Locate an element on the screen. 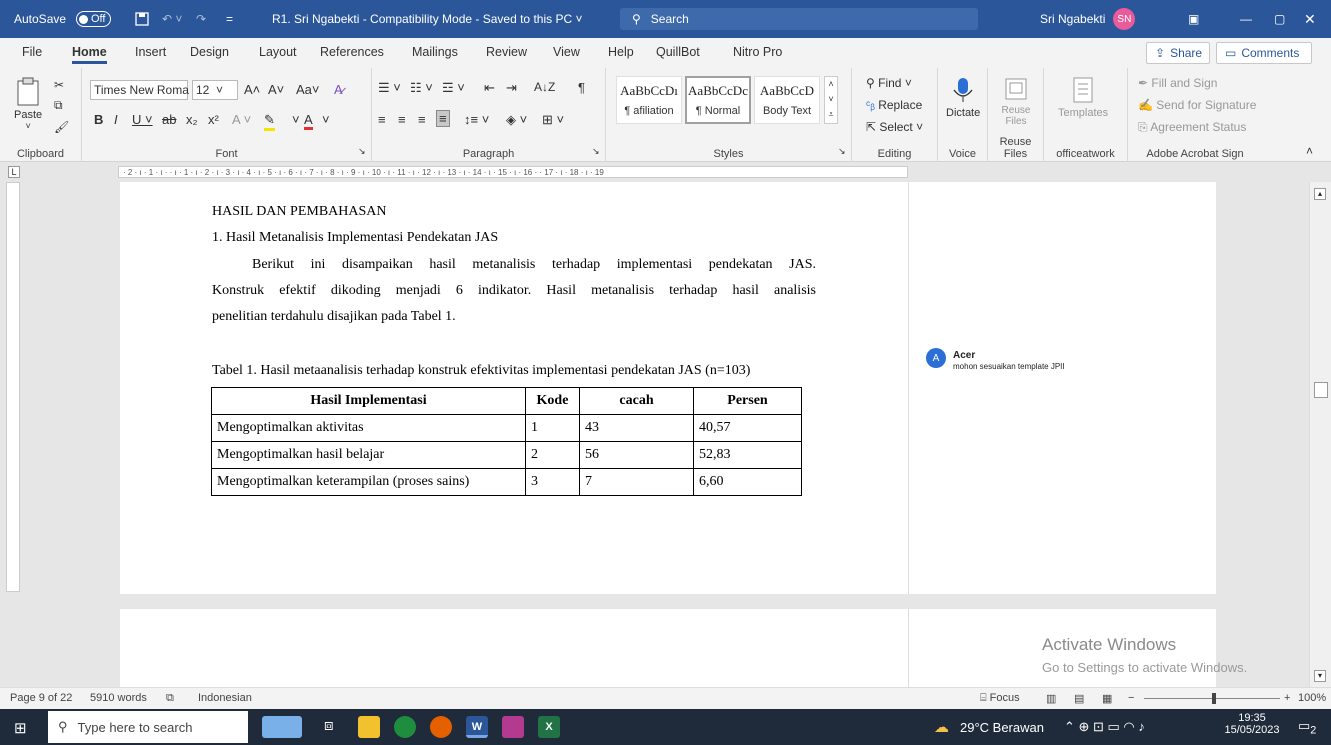 The image size is (1331, 745). excel-icon: X is located at coordinates (549, 727).